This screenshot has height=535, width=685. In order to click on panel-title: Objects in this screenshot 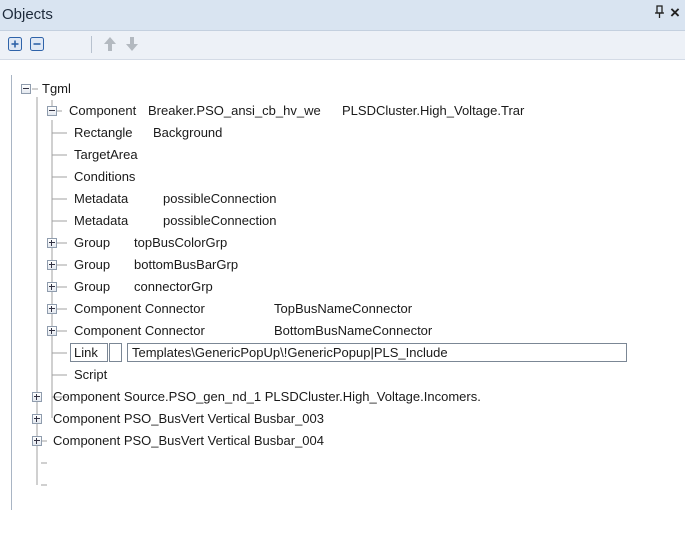, I will do `click(27, 14)`.